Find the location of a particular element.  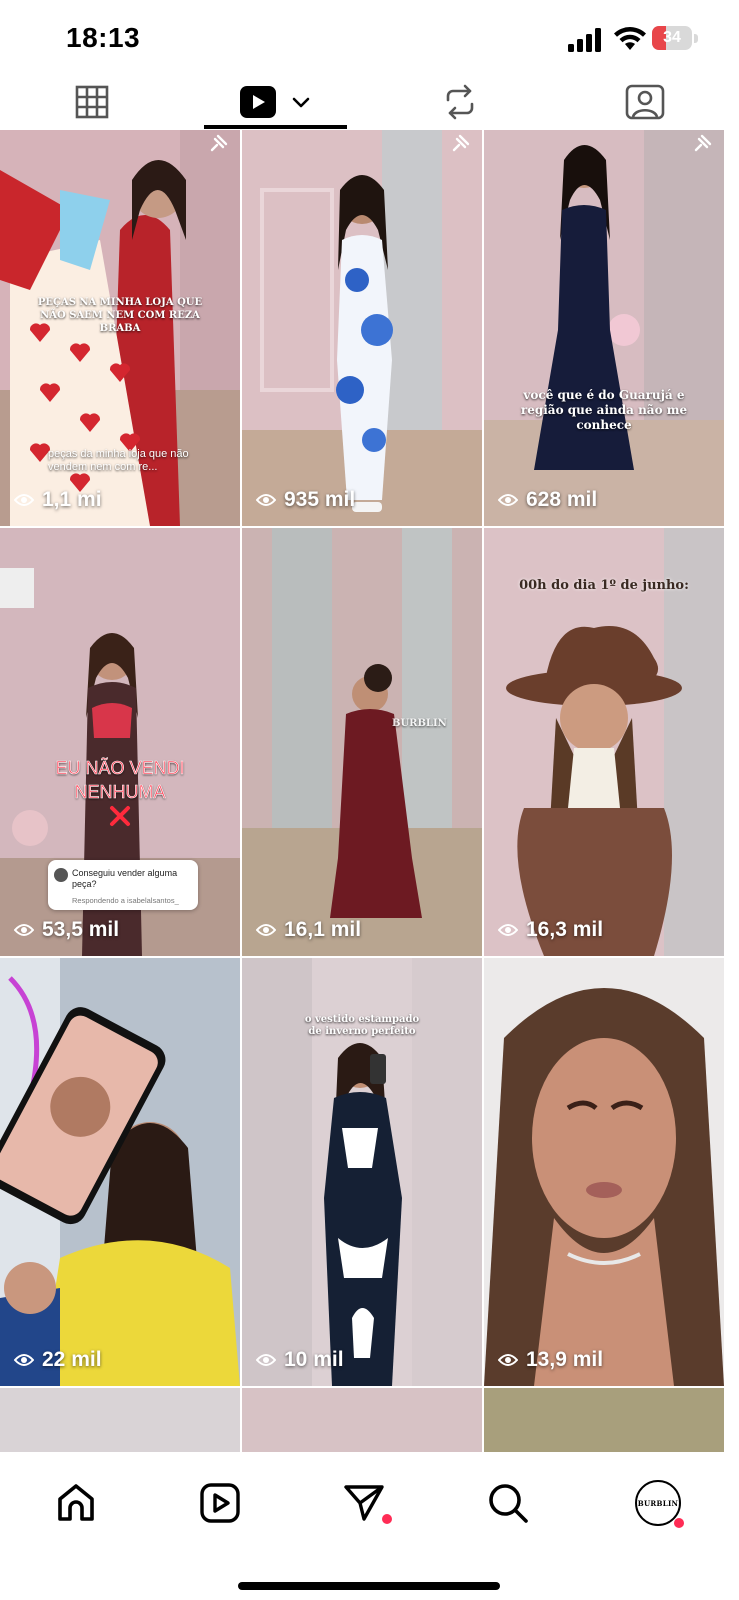

home-icon is located at coordinates (76, 1502).